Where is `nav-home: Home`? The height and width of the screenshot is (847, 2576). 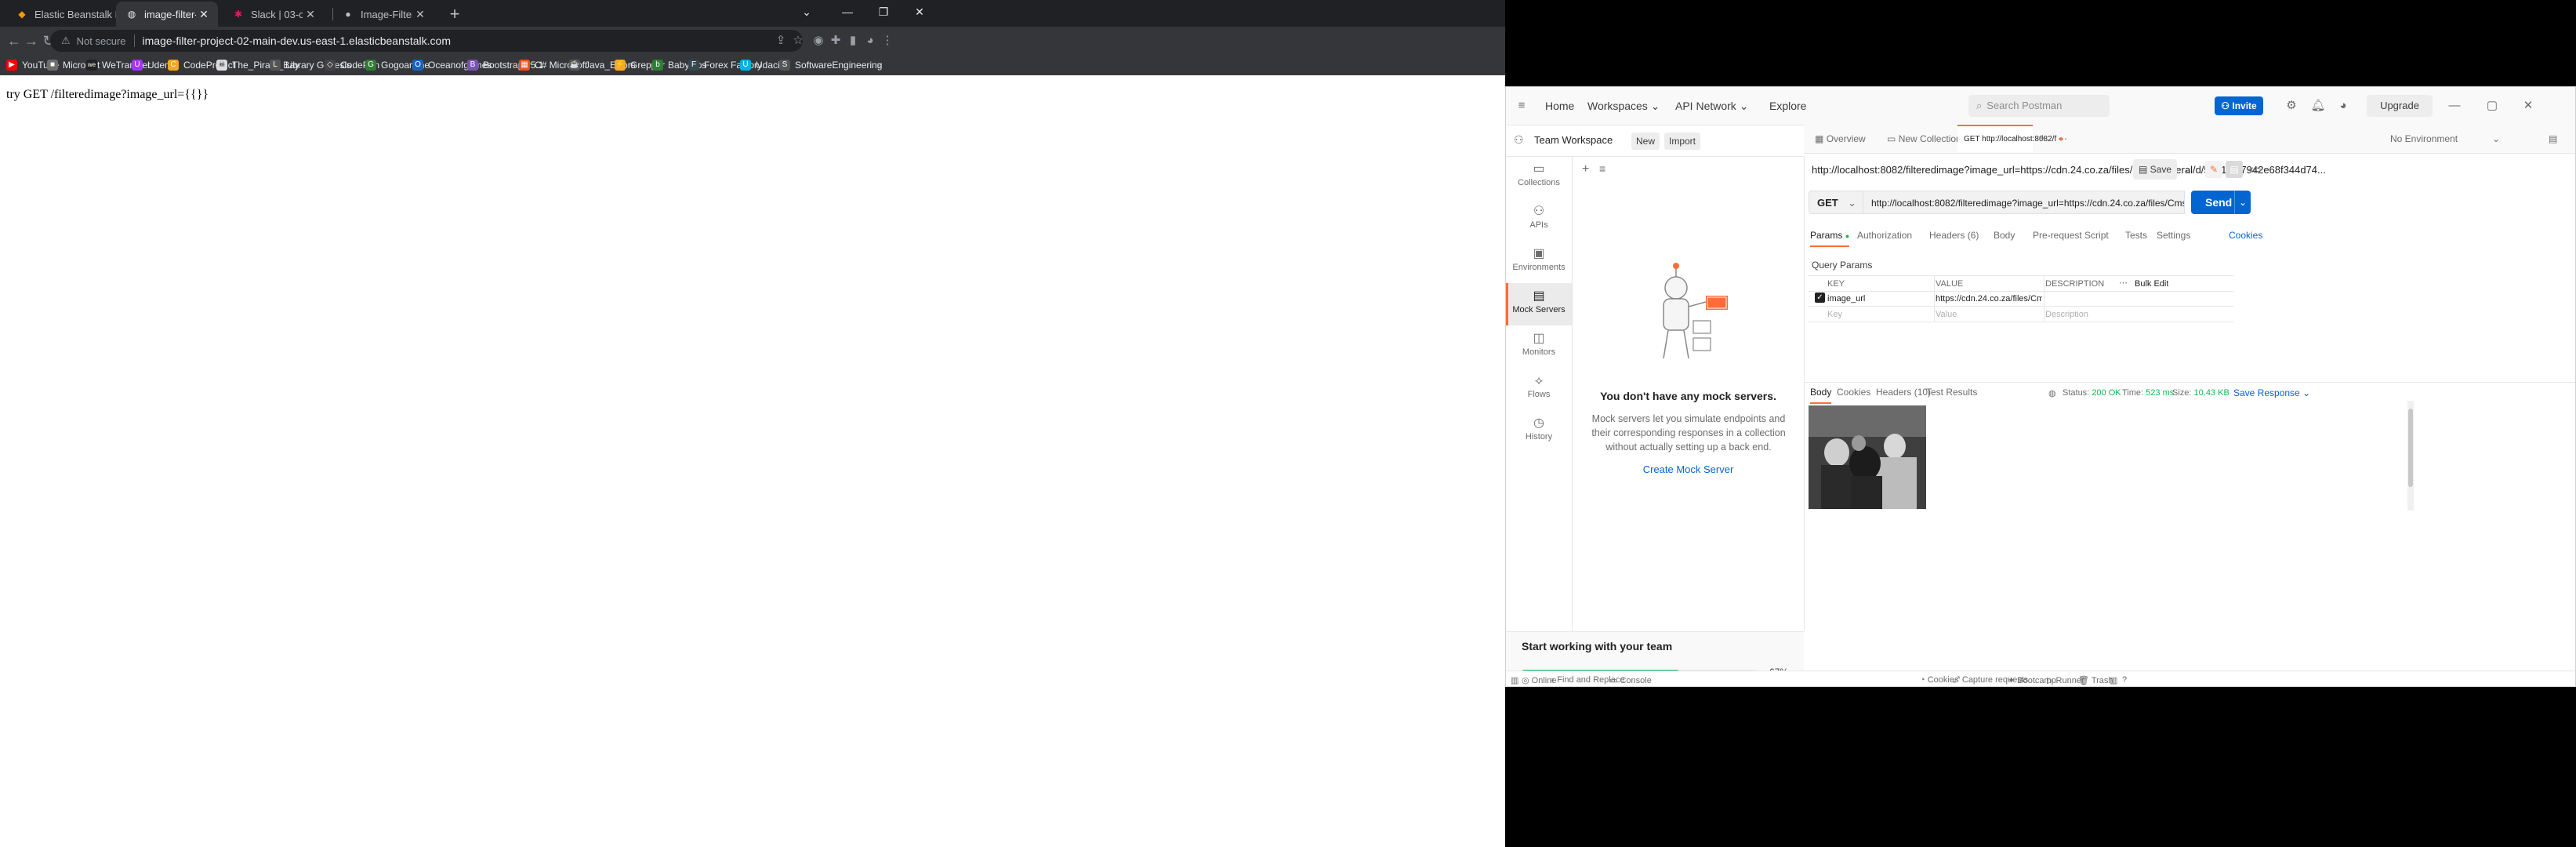 nav-home: Home is located at coordinates (1560, 106).